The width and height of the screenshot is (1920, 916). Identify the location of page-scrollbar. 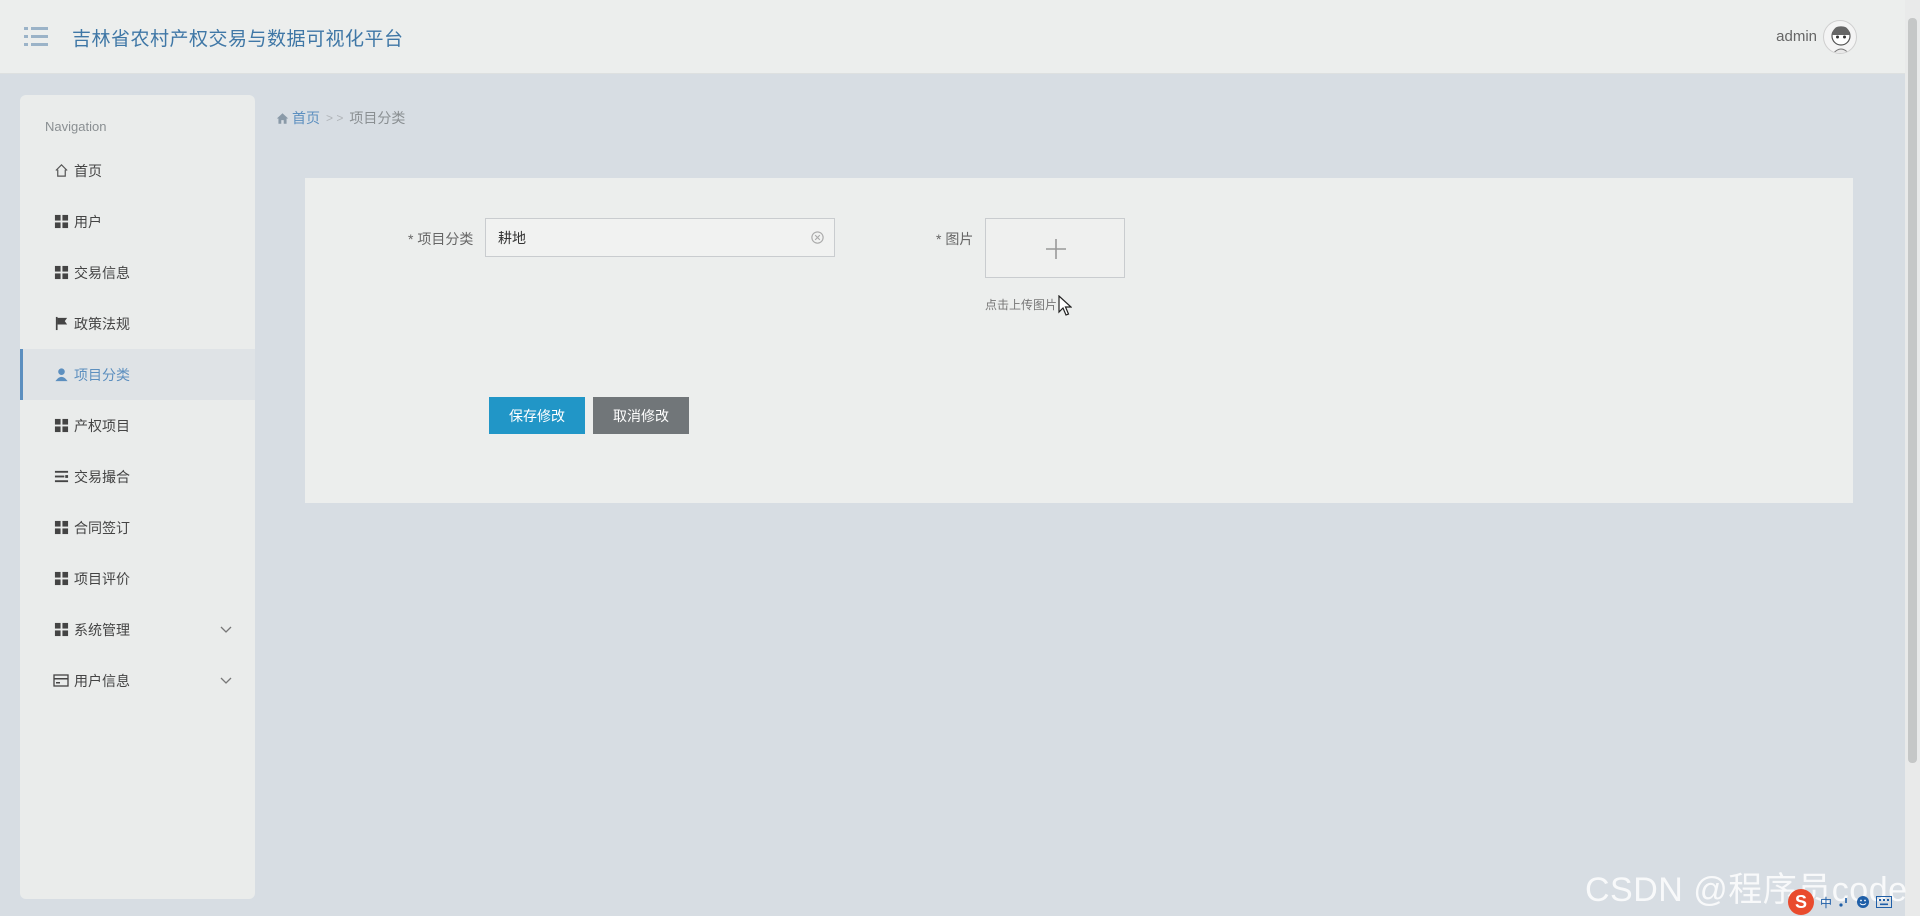
(1912, 458).